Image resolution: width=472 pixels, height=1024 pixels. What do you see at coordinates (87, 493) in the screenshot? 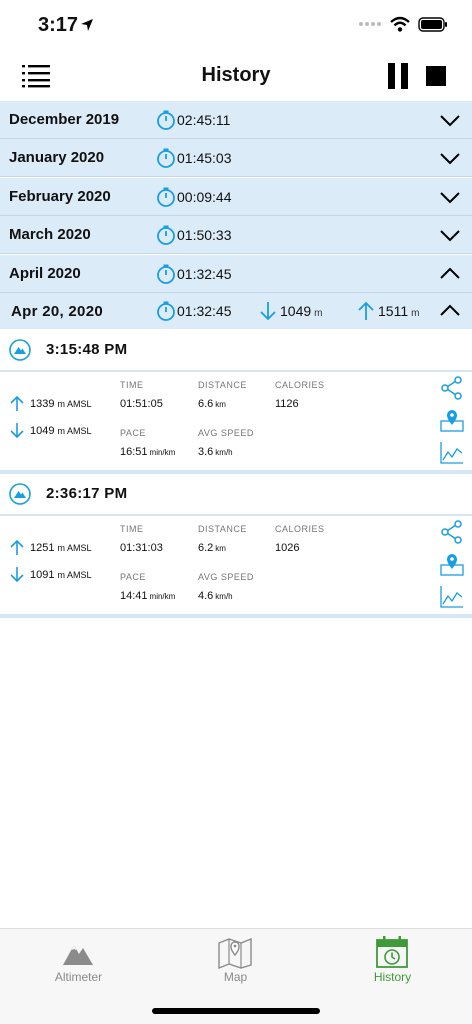
I see `session-start-time: 2:36:17 PM` at bounding box center [87, 493].